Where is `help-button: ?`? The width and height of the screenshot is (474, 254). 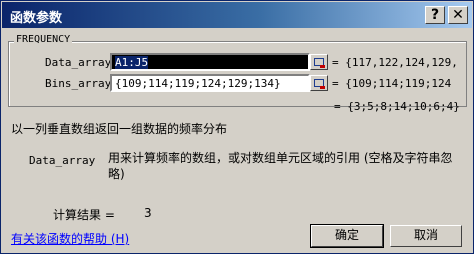 help-button: ? is located at coordinates (435, 15).